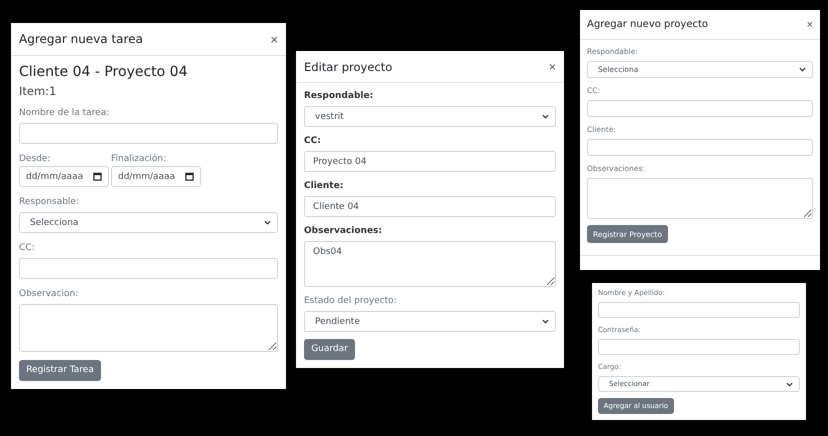  What do you see at coordinates (324, 186) in the screenshot?
I see `field-label: Cliente:` at bounding box center [324, 186].